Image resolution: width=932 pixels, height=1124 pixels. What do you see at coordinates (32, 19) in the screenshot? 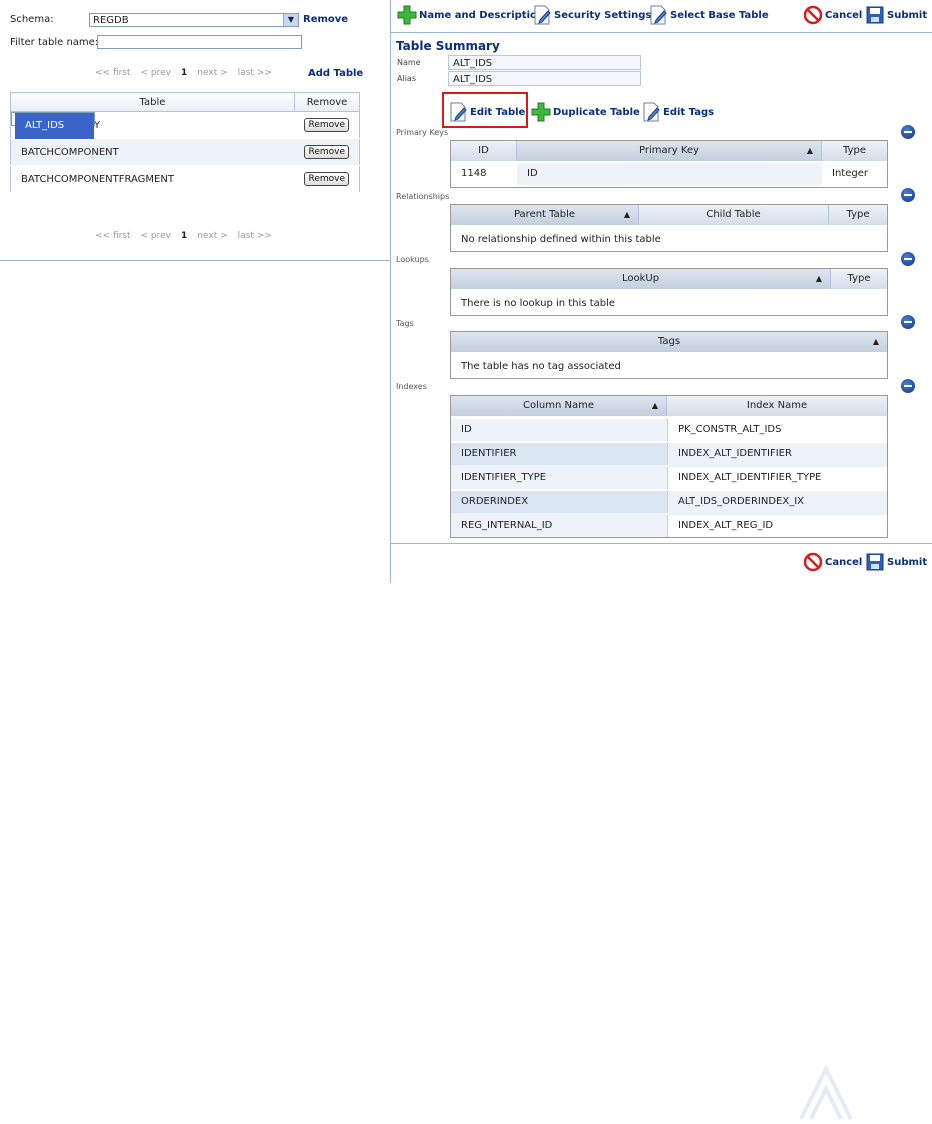
I see `schema-label: Schema:` at bounding box center [32, 19].